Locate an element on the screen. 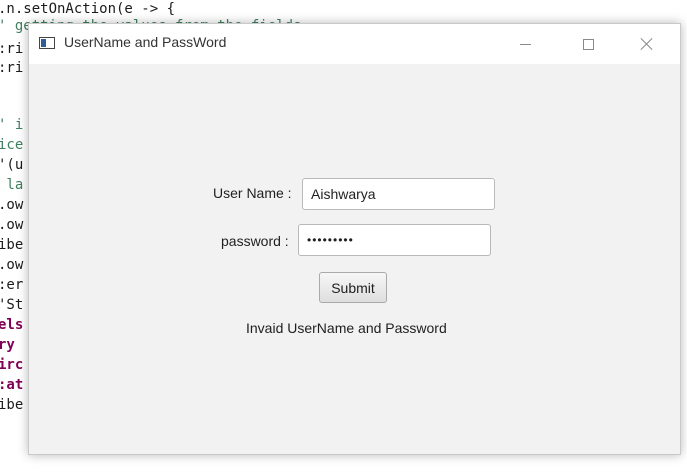 The height and width of the screenshot is (476, 687). code-line: :er is located at coordinates (12, 285).